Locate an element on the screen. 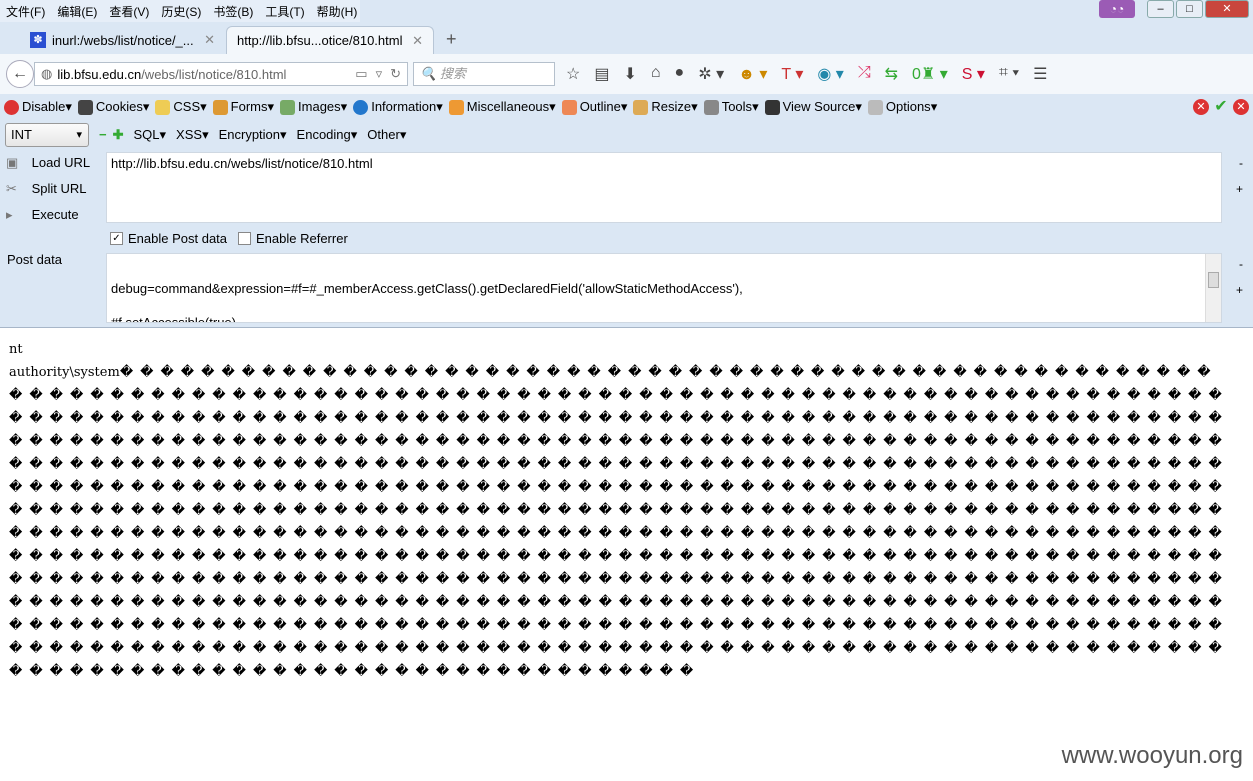  menu-cookies: Cookies▾ is located at coordinates (113, 107).